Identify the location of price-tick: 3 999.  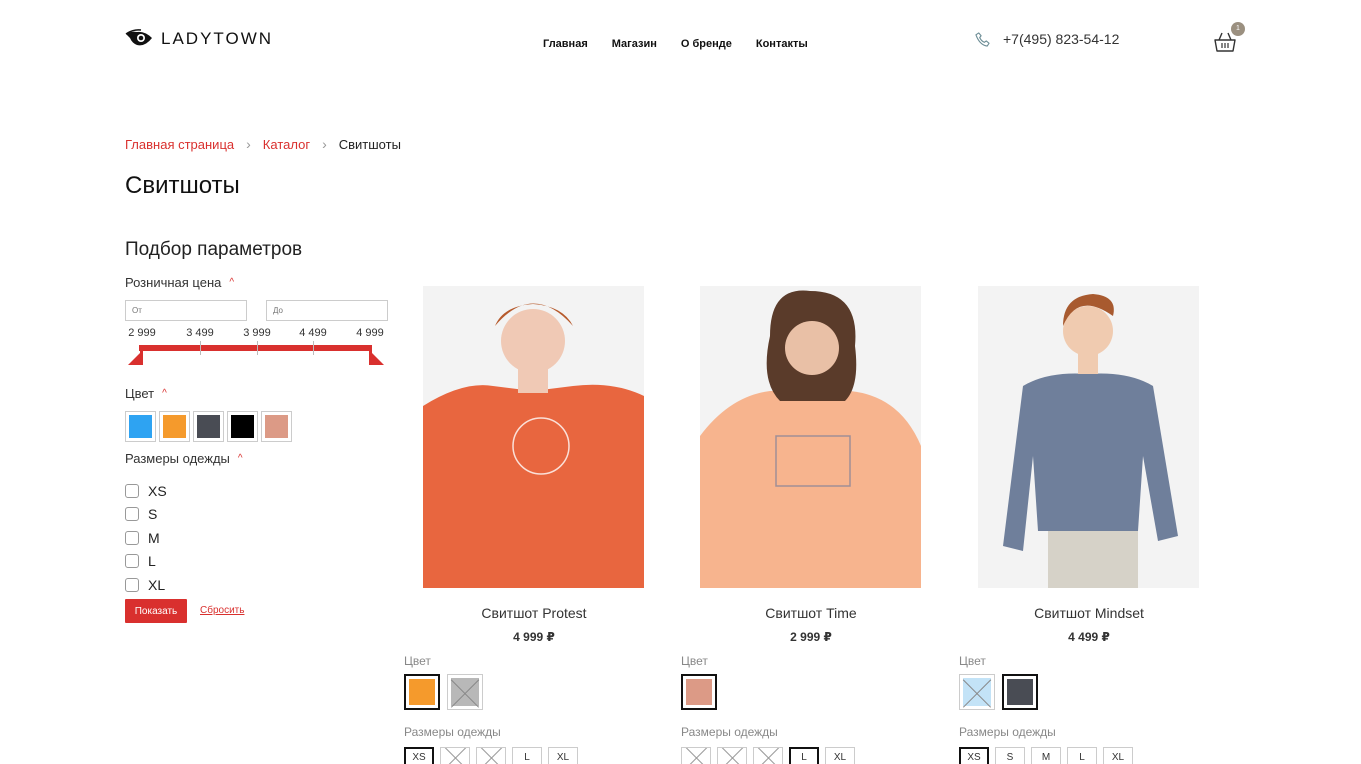
(257, 333).